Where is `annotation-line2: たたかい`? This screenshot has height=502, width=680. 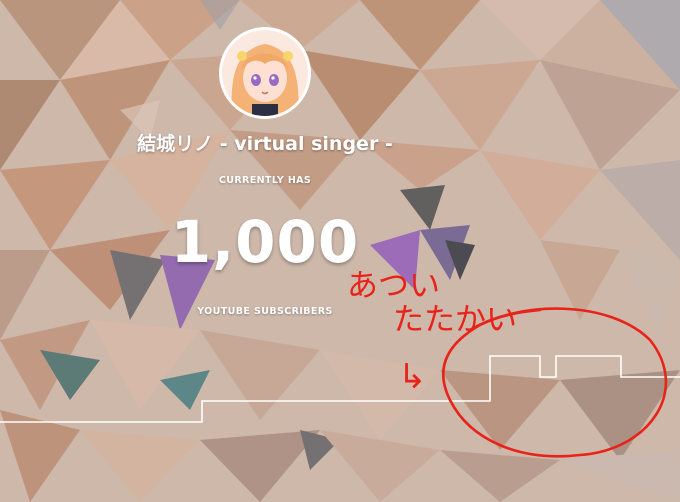
annotation-line2: たたかい is located at coordinates (455, 320).